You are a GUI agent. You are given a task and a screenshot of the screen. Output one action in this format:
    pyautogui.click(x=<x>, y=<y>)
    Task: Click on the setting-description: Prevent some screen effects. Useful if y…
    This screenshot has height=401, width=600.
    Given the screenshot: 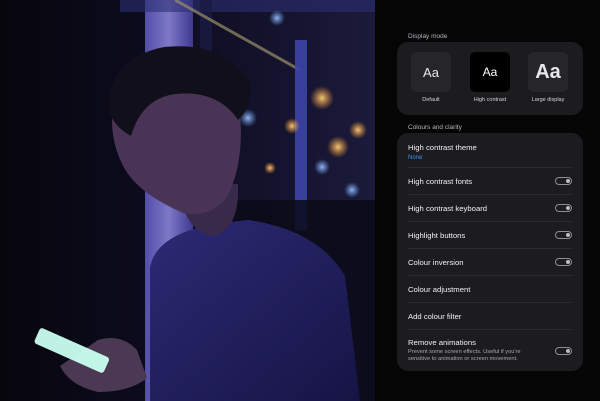 What is the action you would take?
    pyautogui.click(x=464, y=355)
    